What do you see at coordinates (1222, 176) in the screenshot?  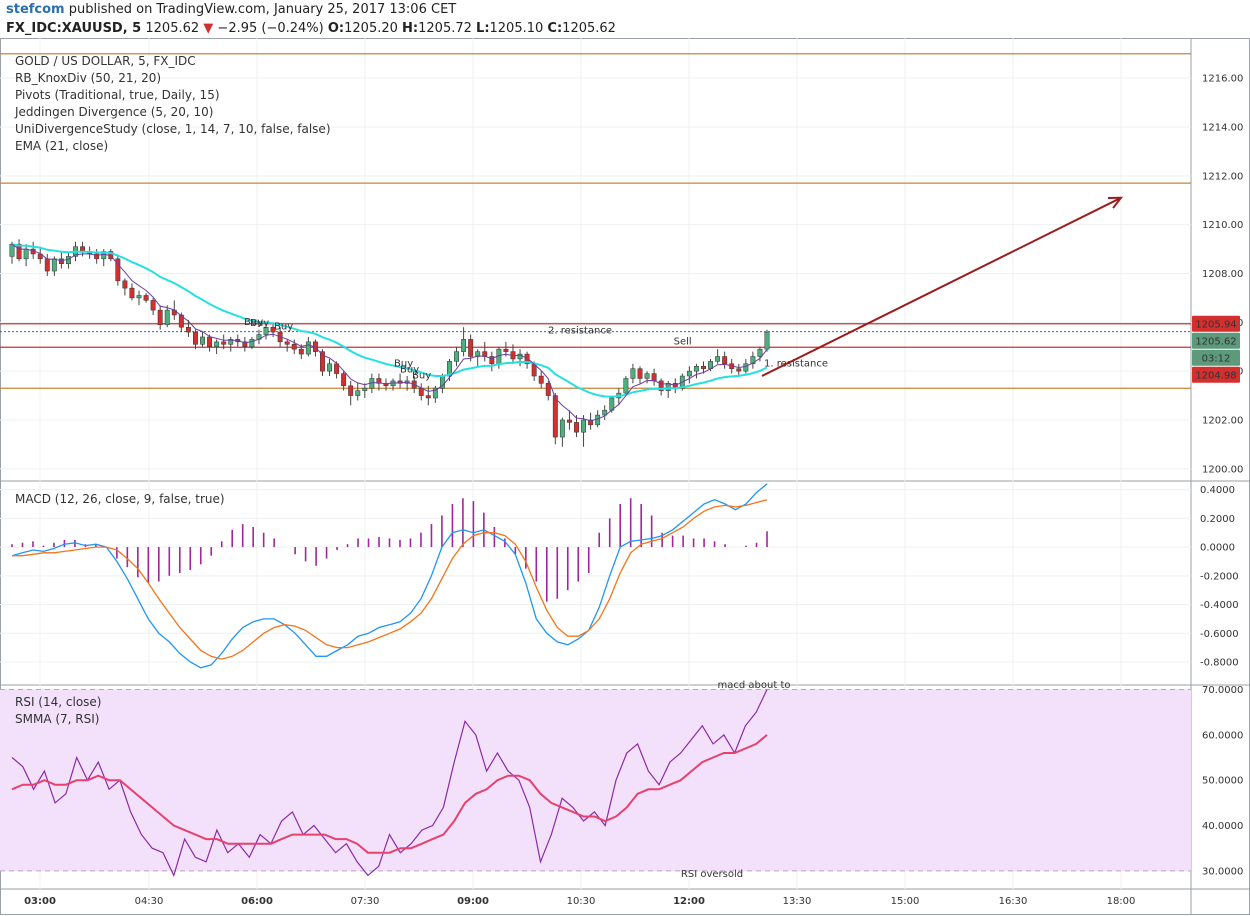 I see `price-tick-6: 1212.00` at bounding box center [1222, 176].